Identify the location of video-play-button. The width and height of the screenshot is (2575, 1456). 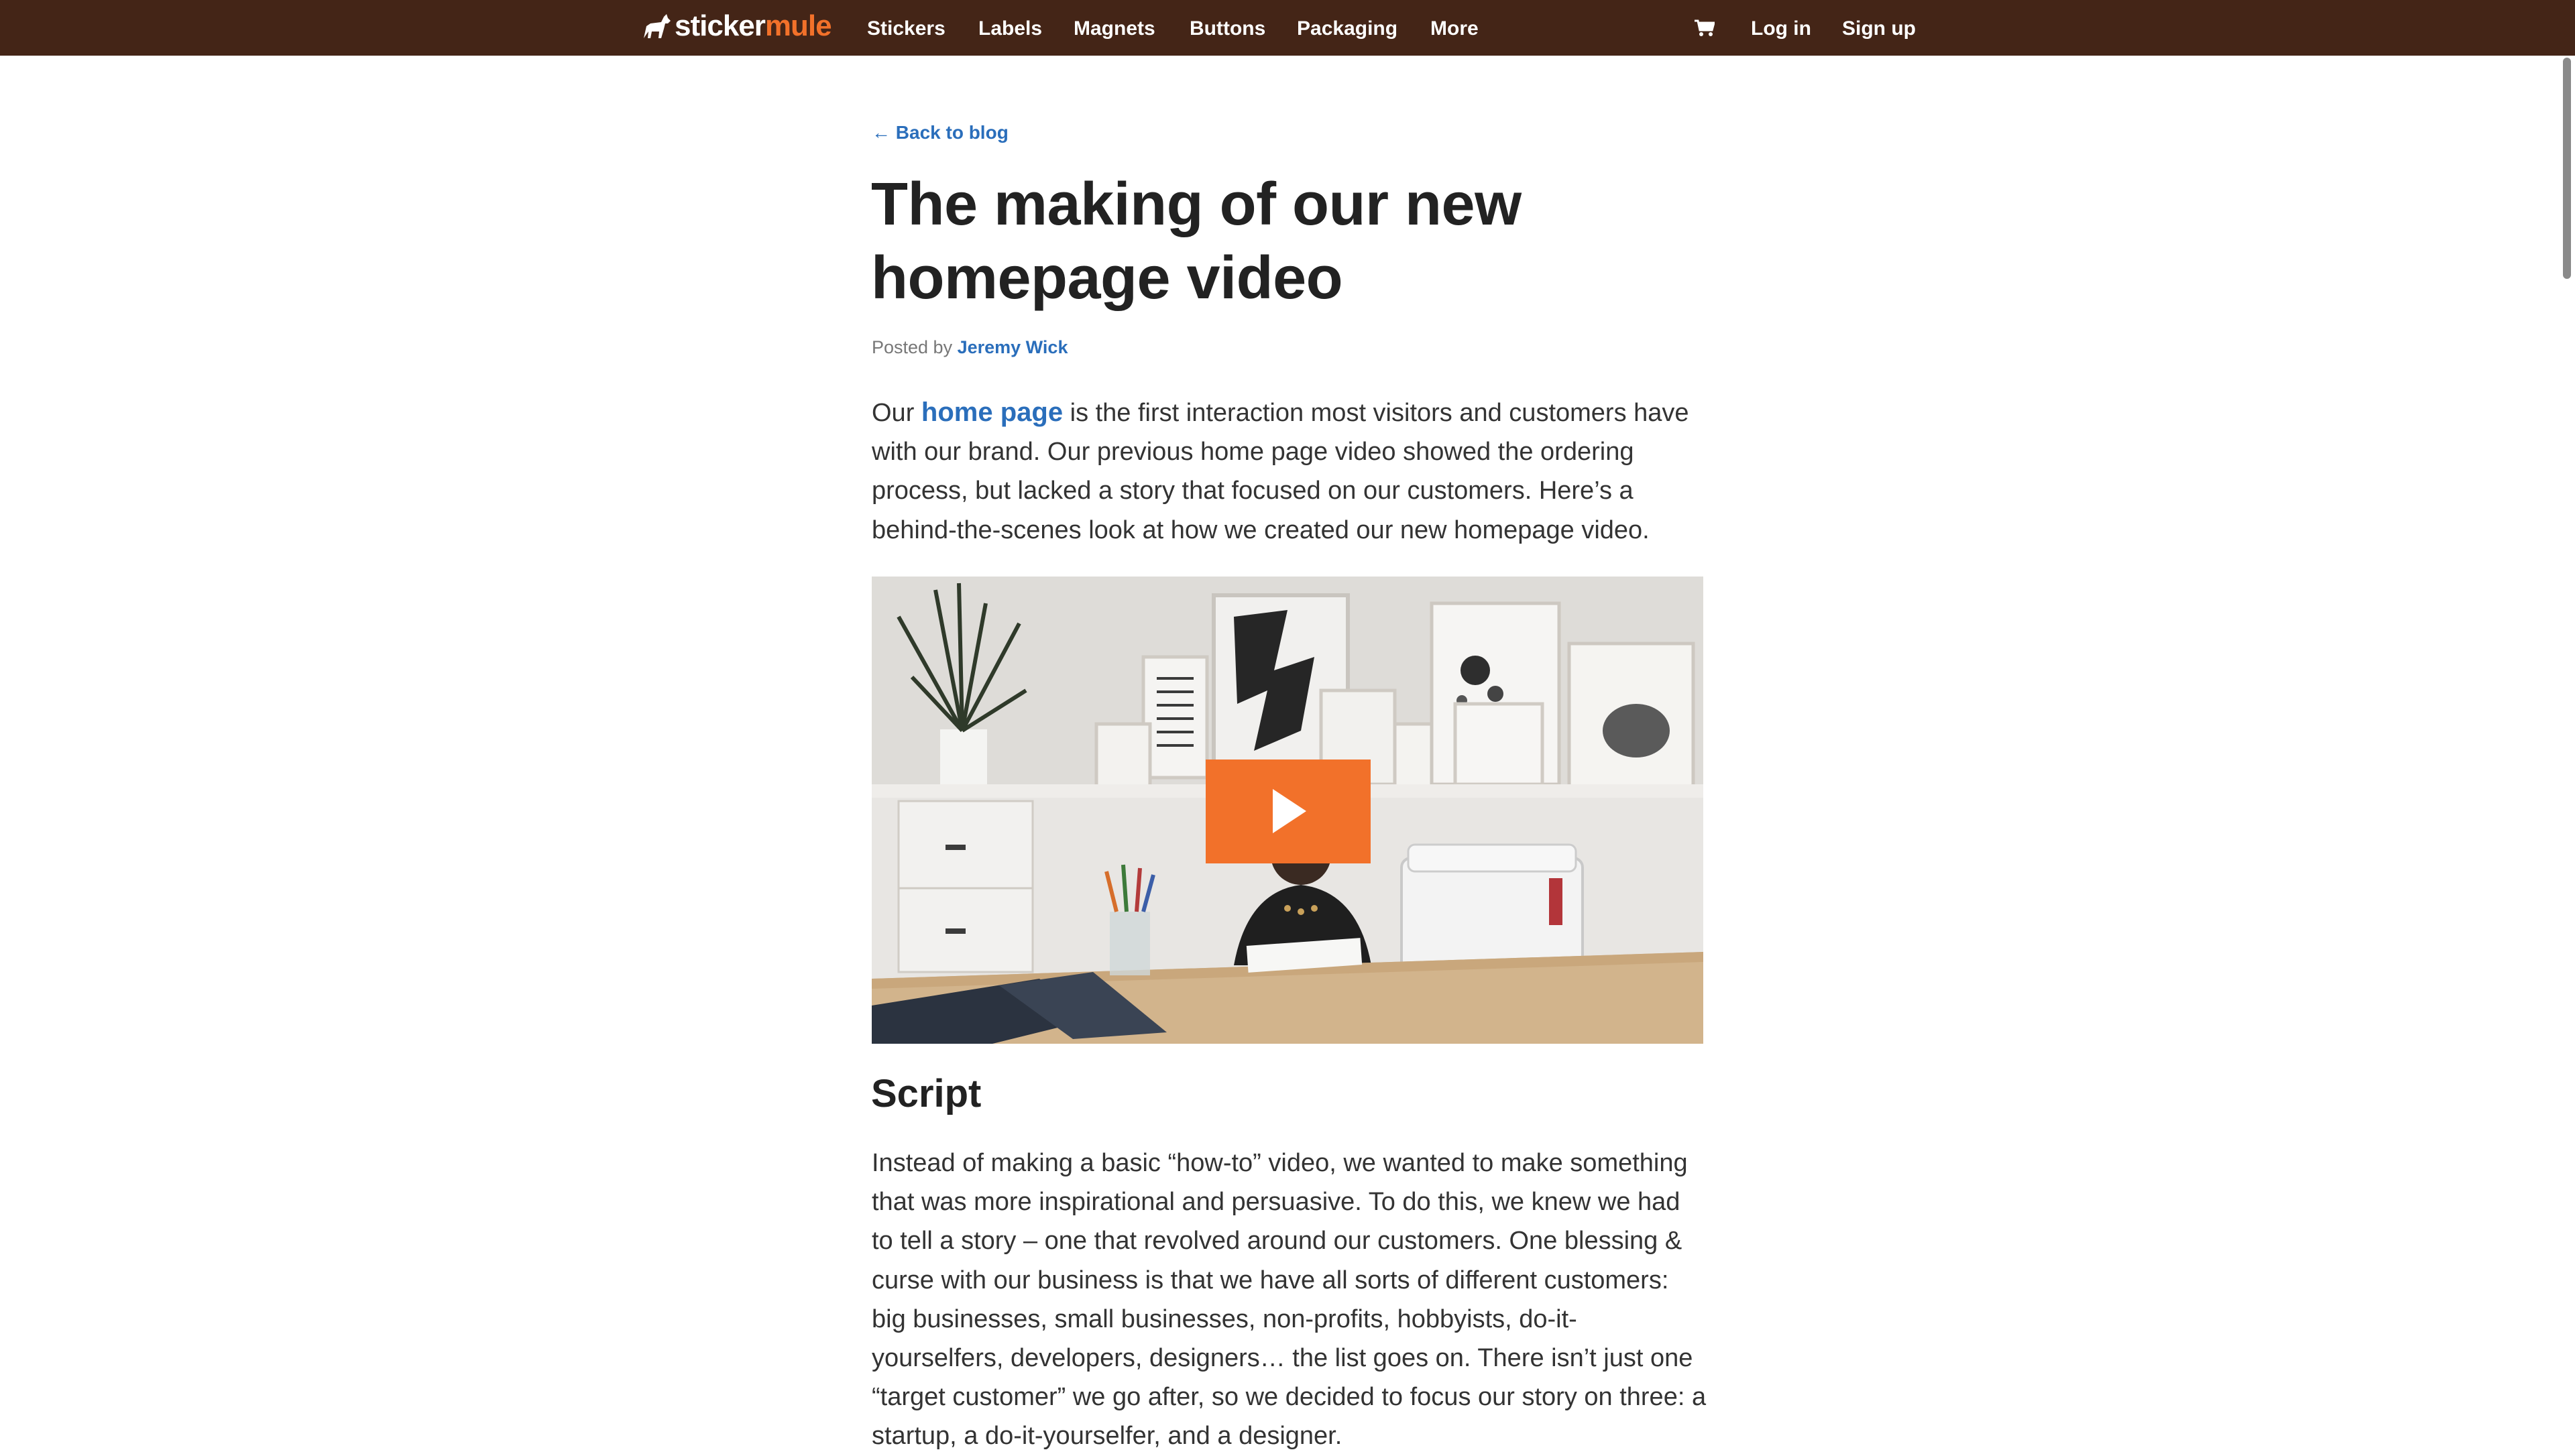
(1288, 811).